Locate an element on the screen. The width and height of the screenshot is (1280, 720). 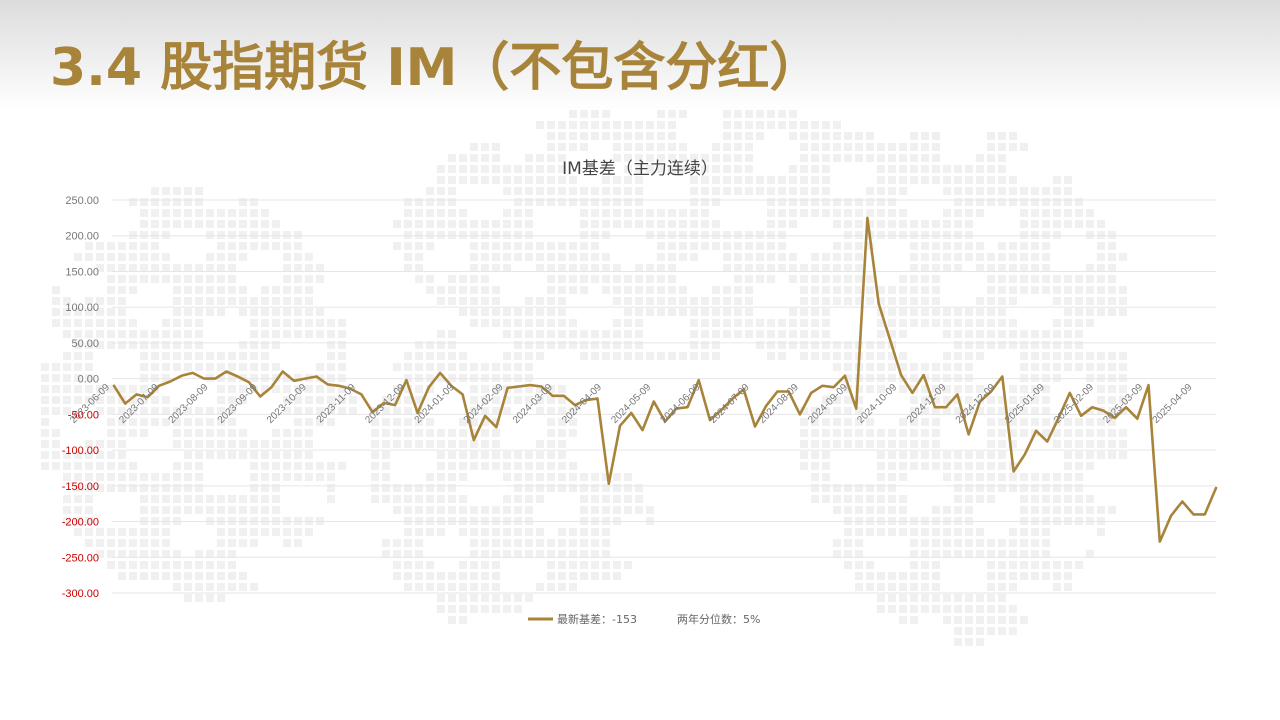
y-tick-label: -300.00 is located at coordinates (80, 594).